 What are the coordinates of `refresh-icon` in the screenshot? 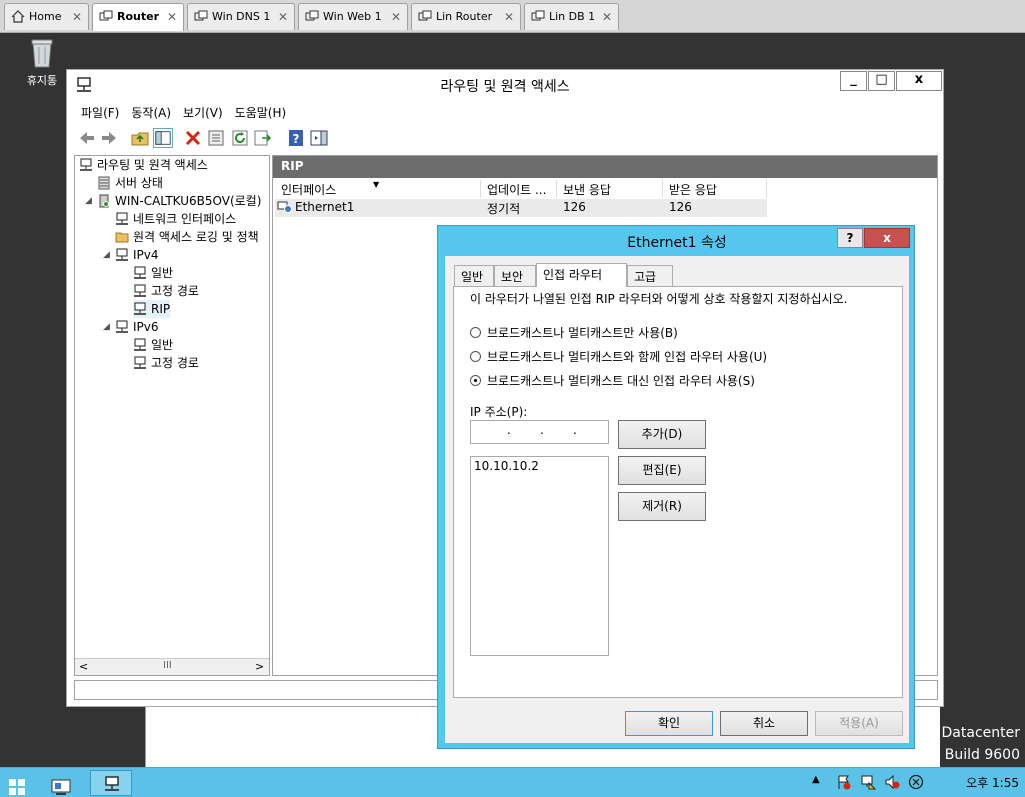 It's located at (240, 138).